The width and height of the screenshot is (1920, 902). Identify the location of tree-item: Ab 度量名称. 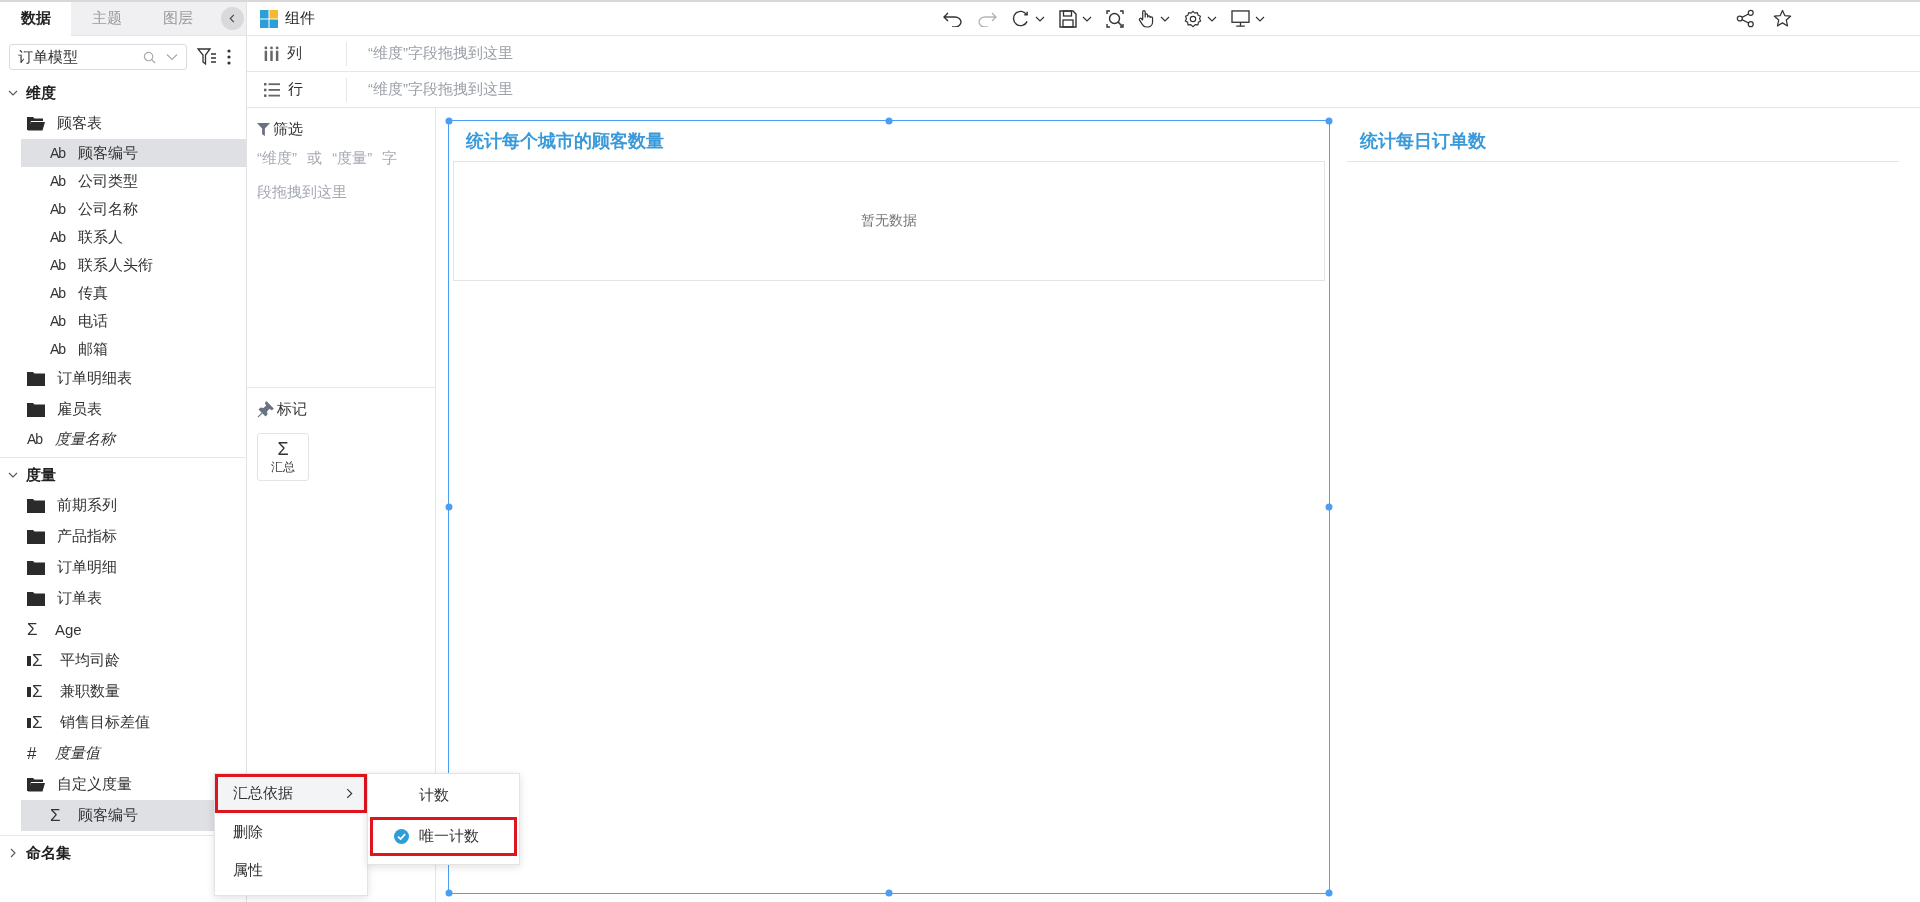
(61, 439).